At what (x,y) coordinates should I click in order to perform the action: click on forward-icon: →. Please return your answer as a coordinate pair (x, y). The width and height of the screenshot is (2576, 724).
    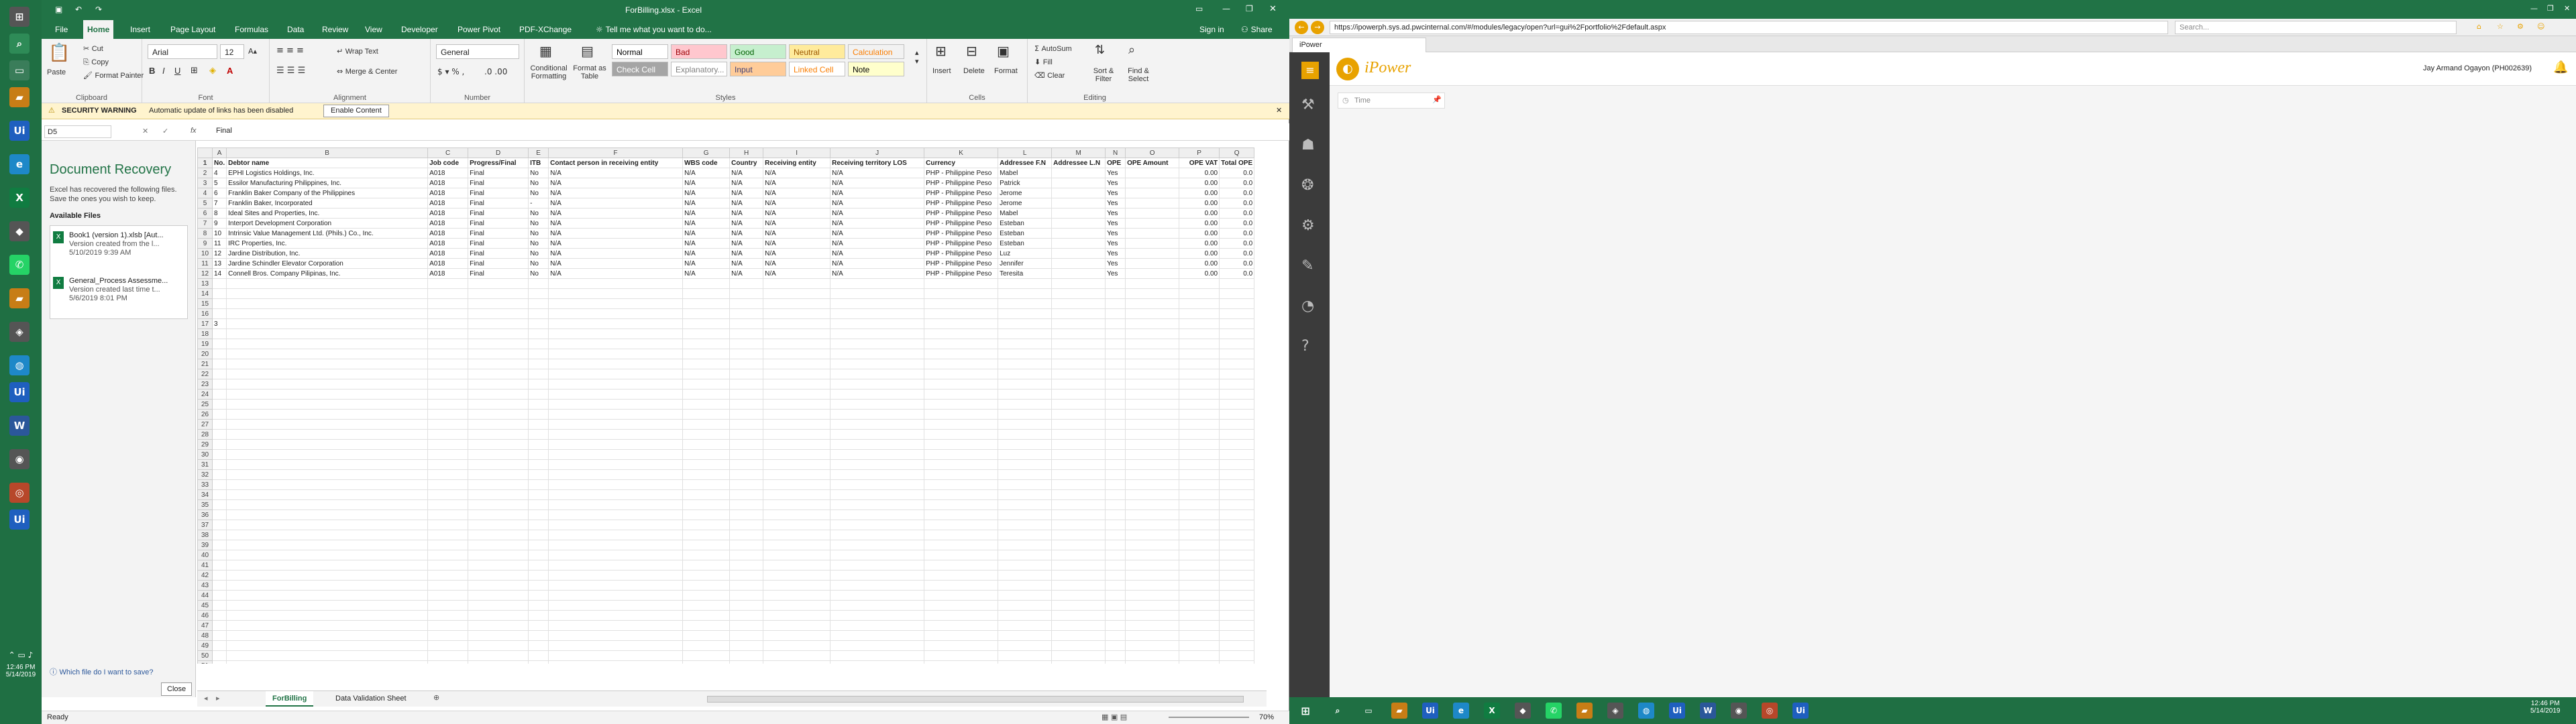
    Looking at the image, I should click on (1317, 27).